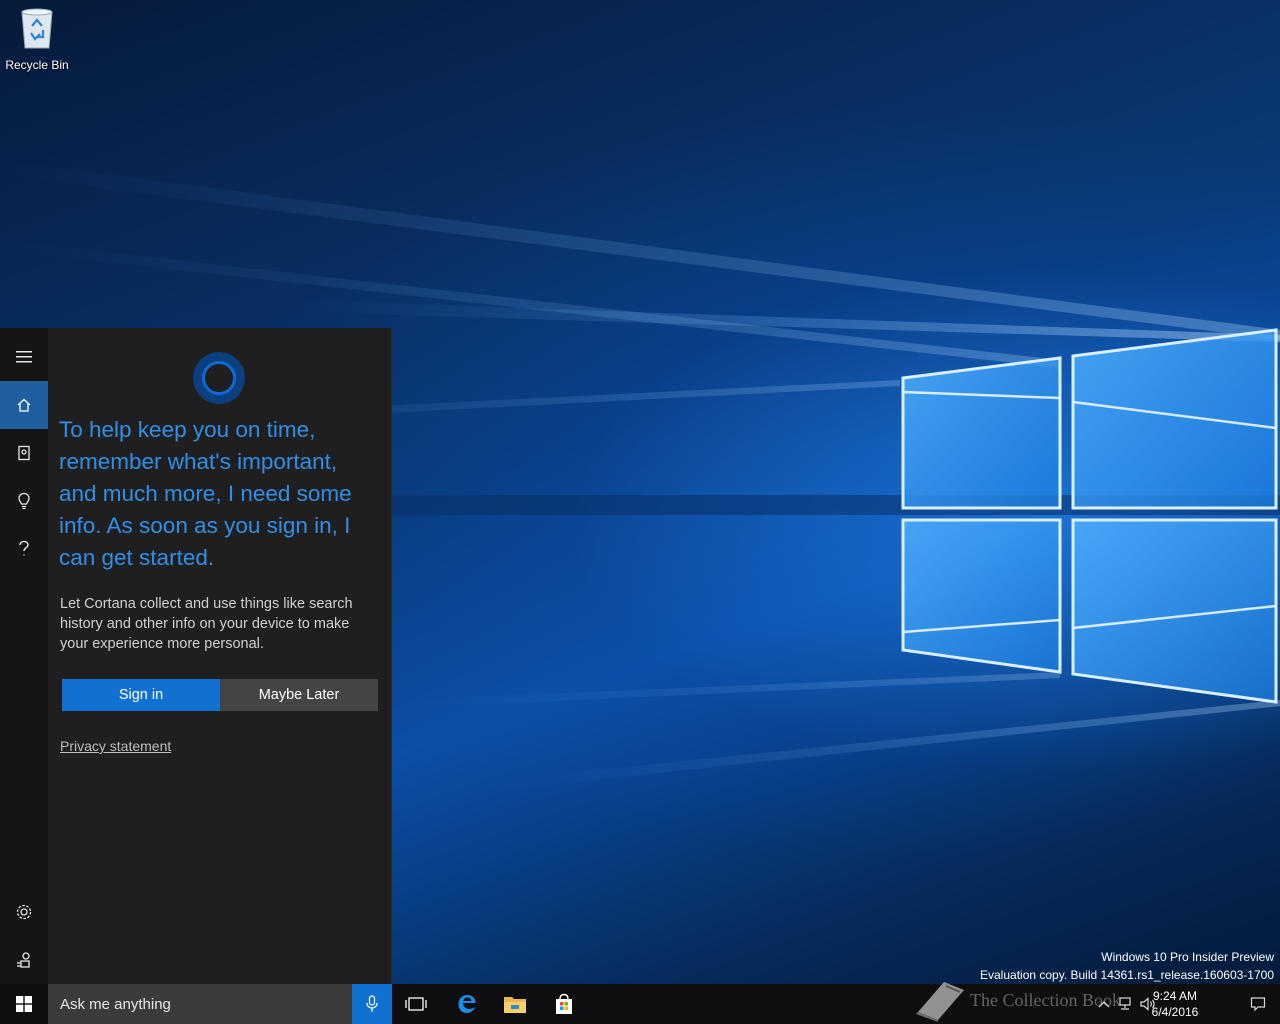  I want to click on sign-in-button: Sign in, so click(141, 695).